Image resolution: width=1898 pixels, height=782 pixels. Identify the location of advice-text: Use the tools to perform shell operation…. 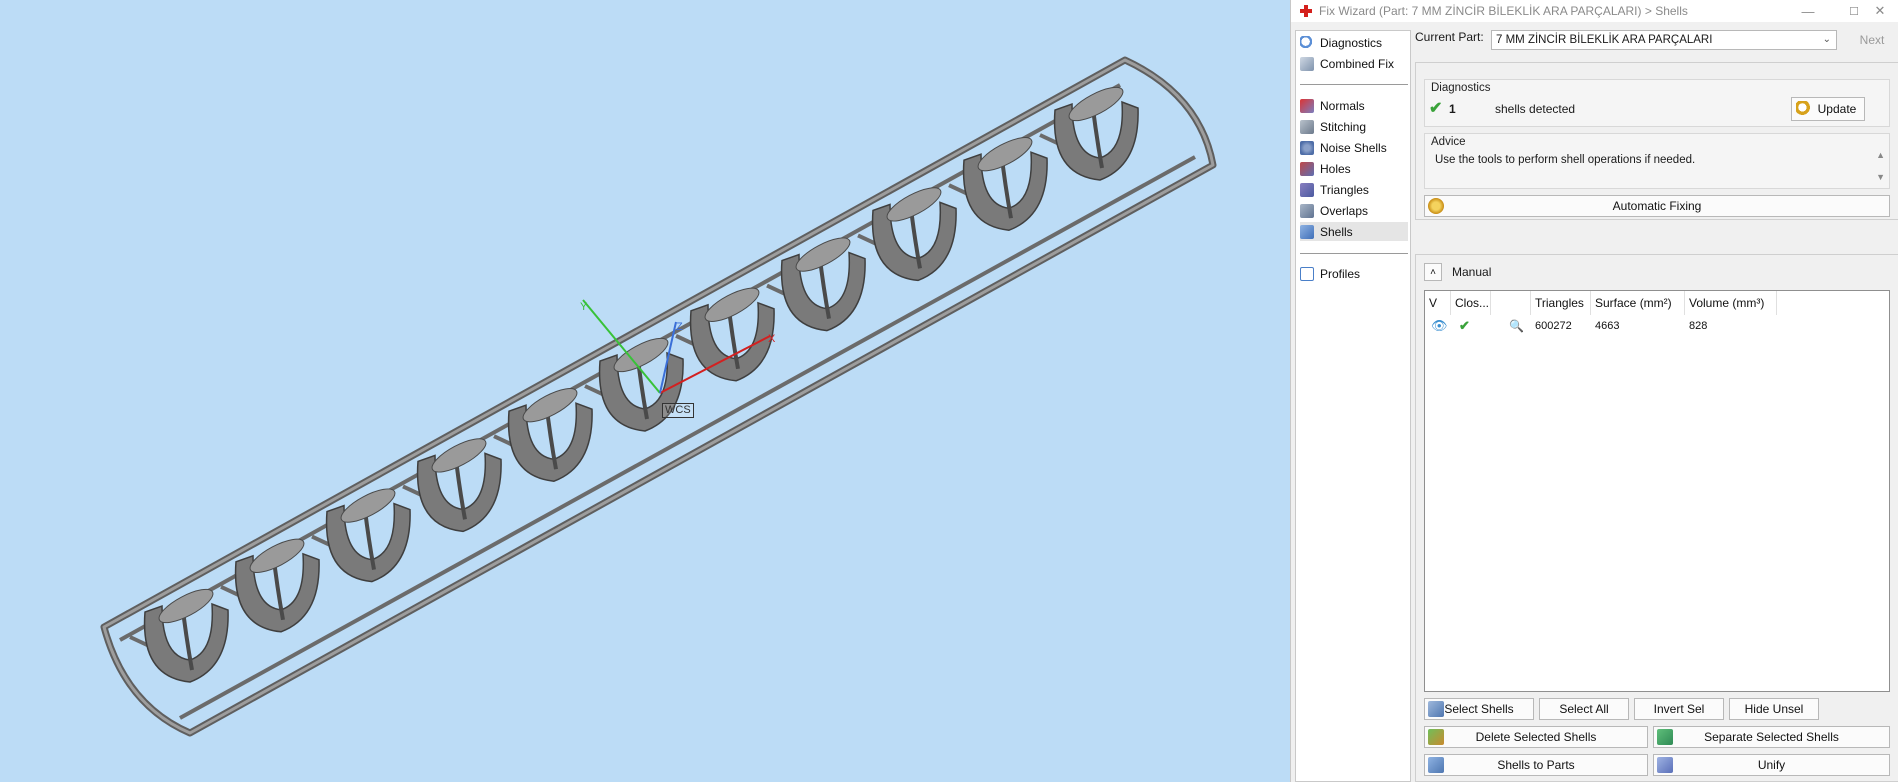
(1565, 160).